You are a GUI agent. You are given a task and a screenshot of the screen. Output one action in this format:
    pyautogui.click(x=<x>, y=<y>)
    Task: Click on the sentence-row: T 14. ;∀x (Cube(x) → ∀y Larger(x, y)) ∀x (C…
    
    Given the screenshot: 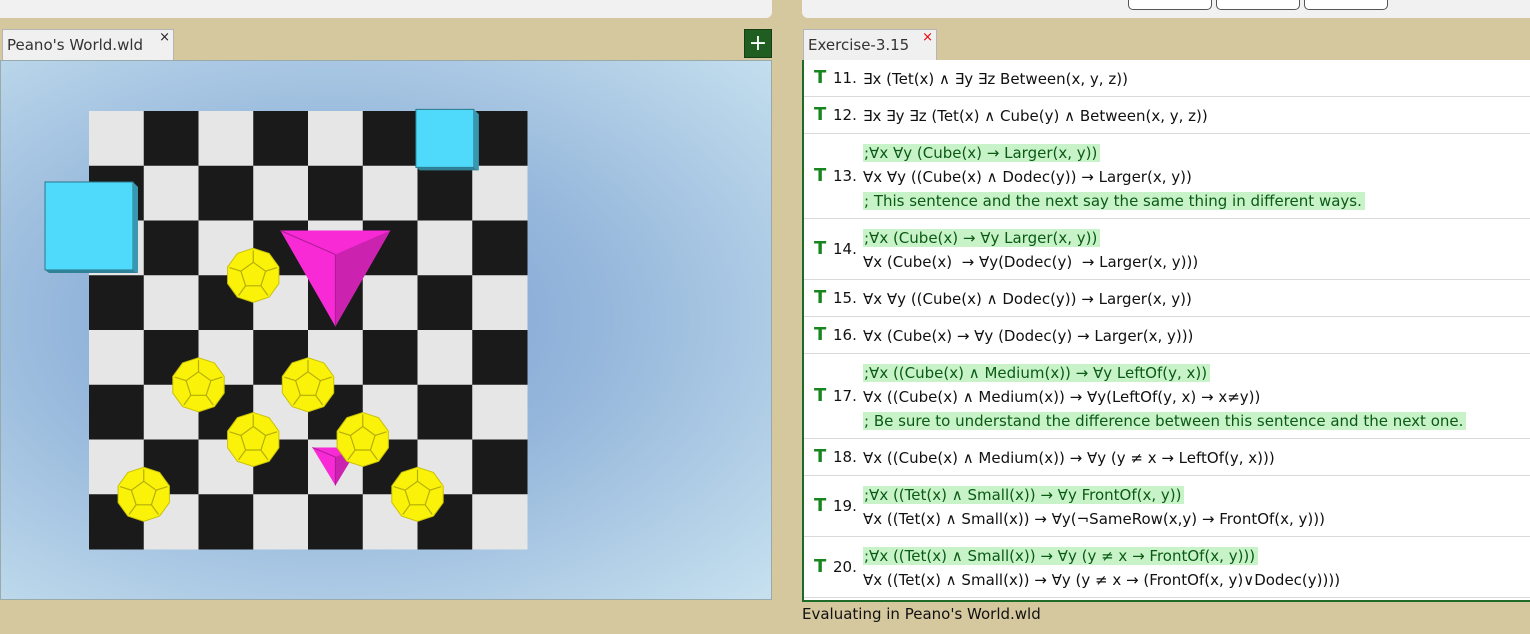 What is the action you would take?
    pyautogui.click(x=1167, y=249)
    